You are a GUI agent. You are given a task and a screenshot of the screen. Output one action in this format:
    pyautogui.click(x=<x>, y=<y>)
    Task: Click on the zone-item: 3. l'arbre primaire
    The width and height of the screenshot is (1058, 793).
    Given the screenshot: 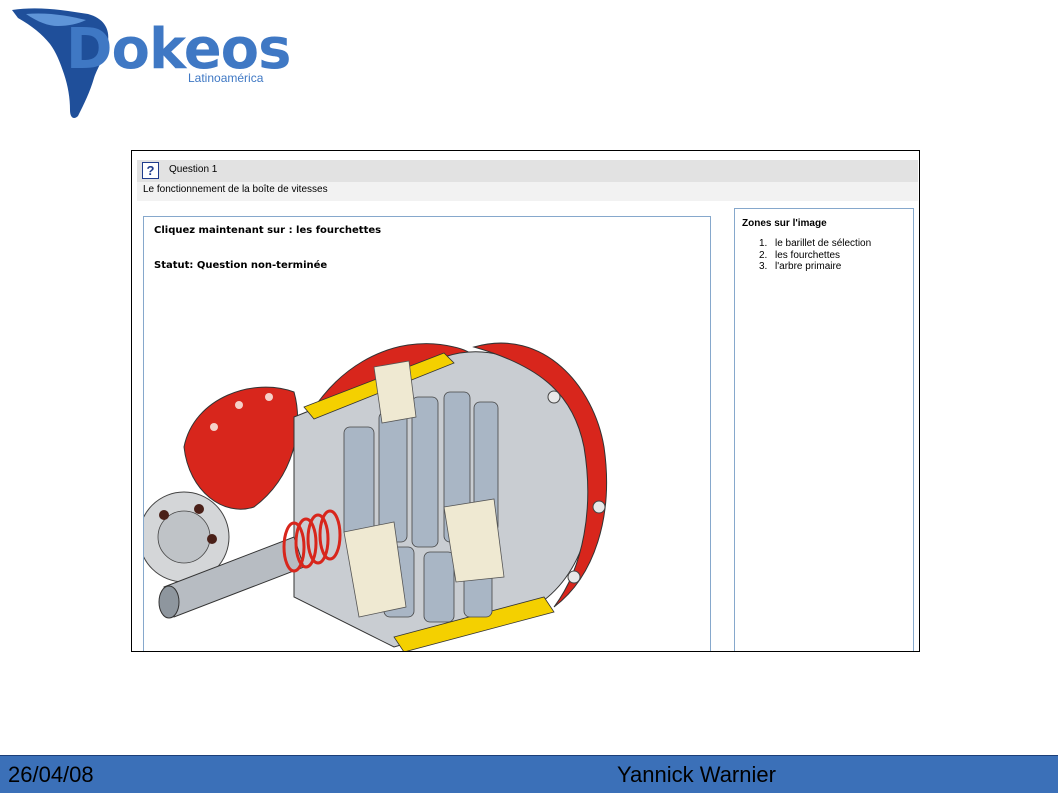 What is the action you would take?
    pyautogui.click(x=815, y=267)
    